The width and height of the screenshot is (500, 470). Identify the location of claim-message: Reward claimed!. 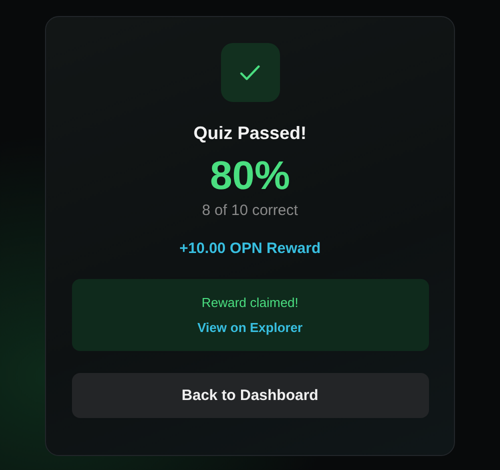
(250, 302).